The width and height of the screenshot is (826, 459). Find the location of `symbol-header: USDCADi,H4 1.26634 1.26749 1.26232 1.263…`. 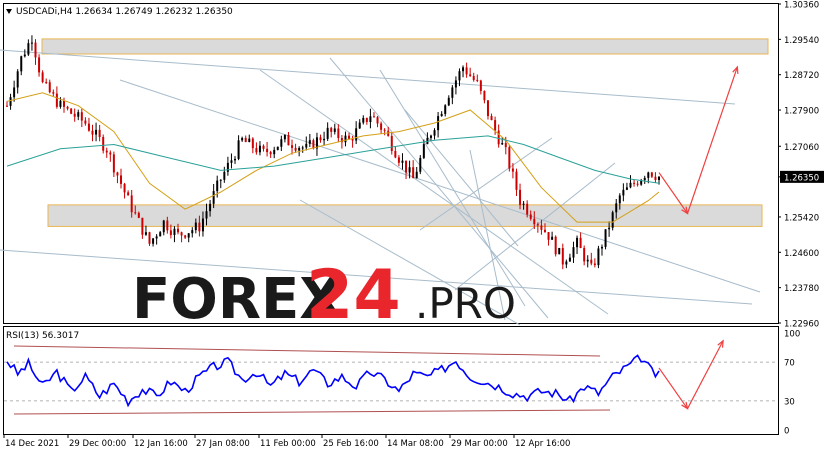

symbol-header: USDCADi,H4 1.26634 1.26749 1.26232 1.263… is located at coordinates (124, 12).